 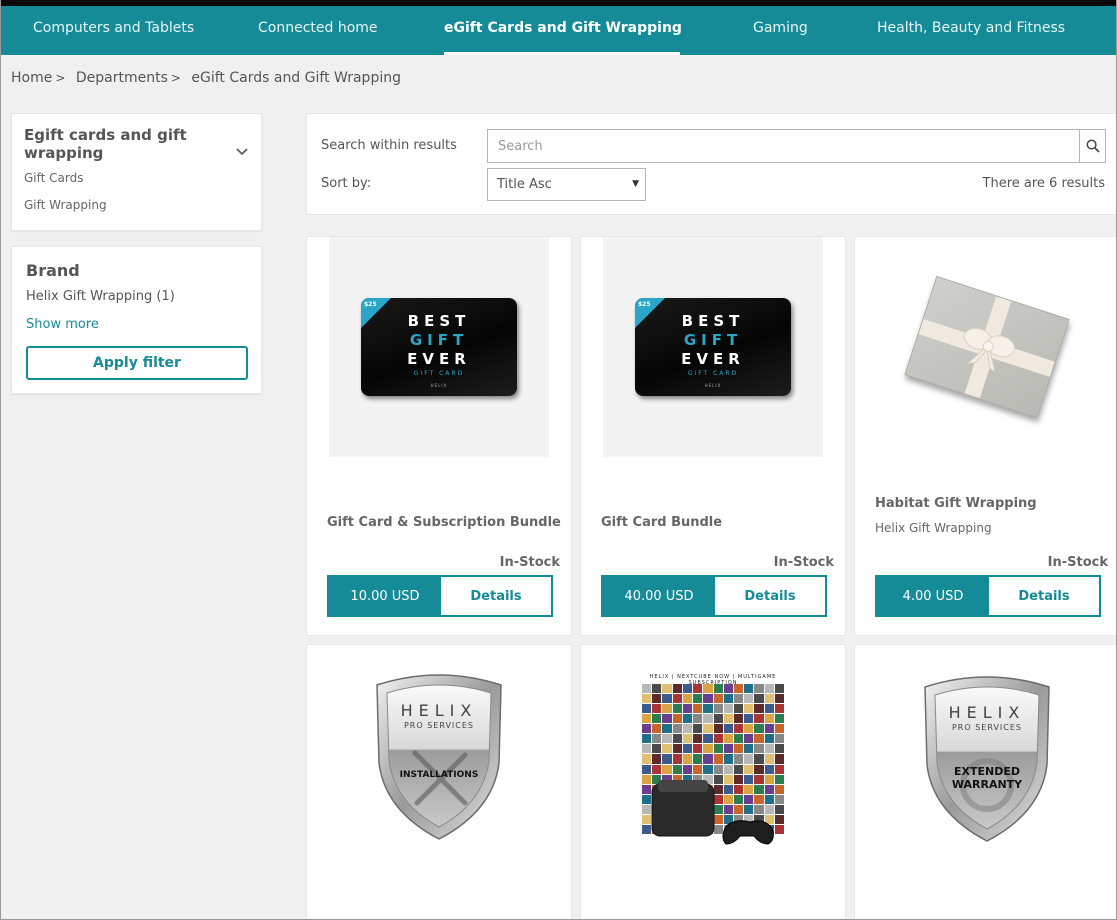 I want to click on sort-by-label: Sort by:, so click(x=346, y=183).